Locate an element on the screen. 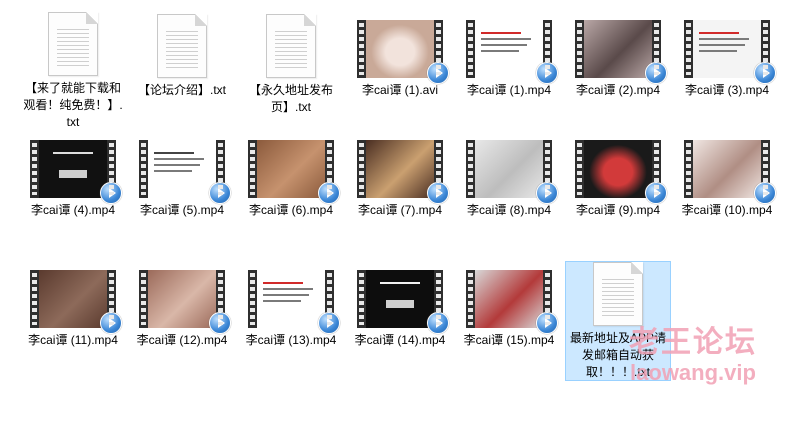 The image size is (789, 421). file-name-label: 李cai谭 (4).mp4 is located at coordinates (73, 210).